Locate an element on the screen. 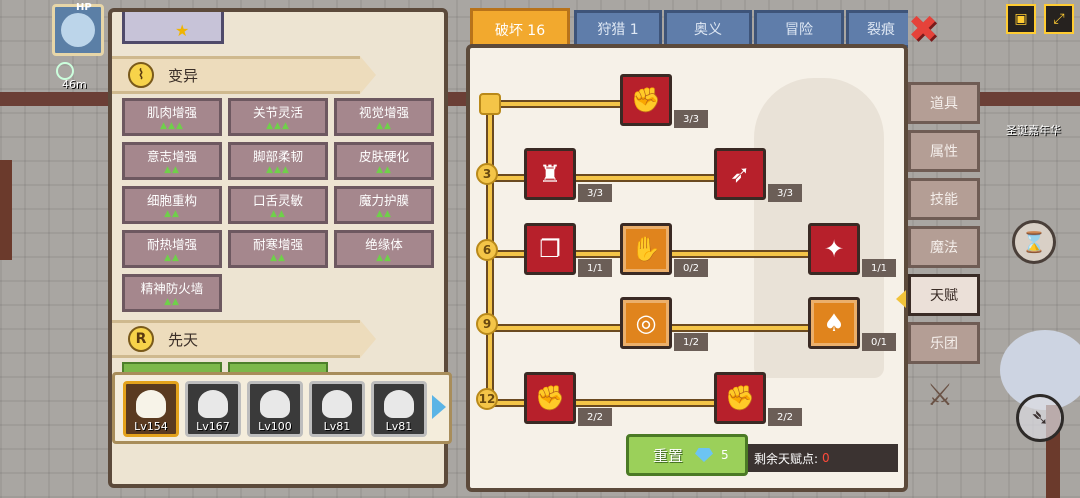 The width and height of the screenshot is (1080, 498). shockwave-node: ◎ is located at coordinates (646, 323).